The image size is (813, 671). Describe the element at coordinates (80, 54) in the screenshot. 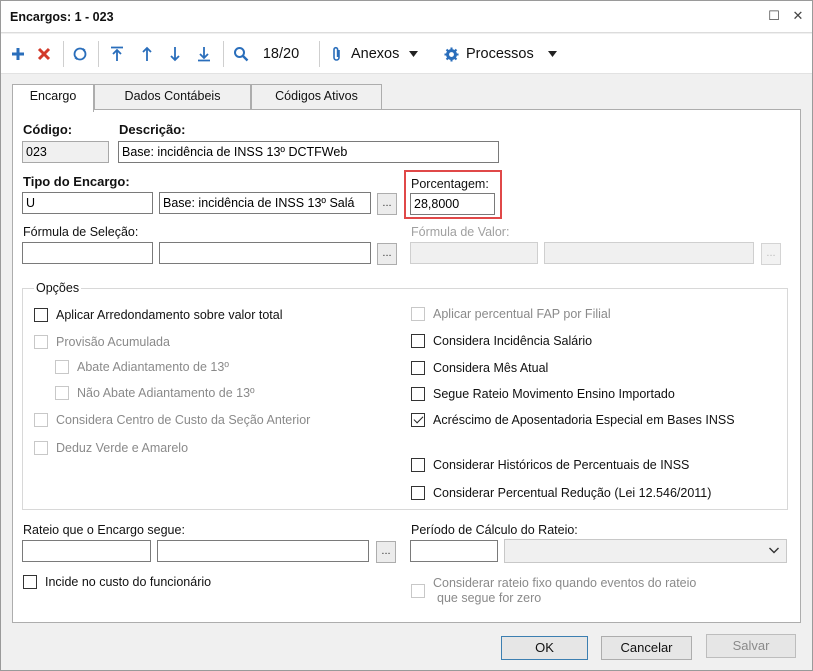

I see `refresh-icon` at that location.